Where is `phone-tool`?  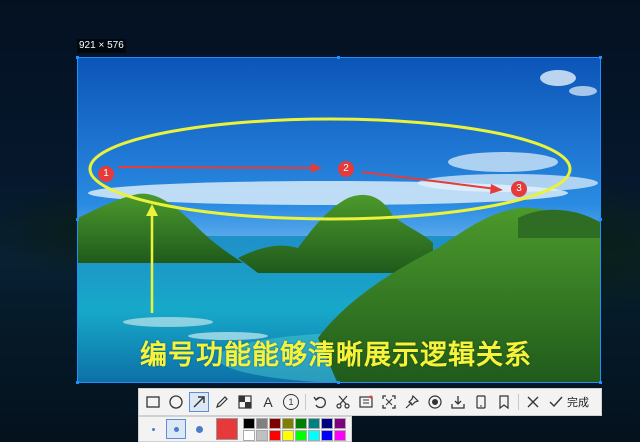 phone-tool is located at coordinates (481, 402).